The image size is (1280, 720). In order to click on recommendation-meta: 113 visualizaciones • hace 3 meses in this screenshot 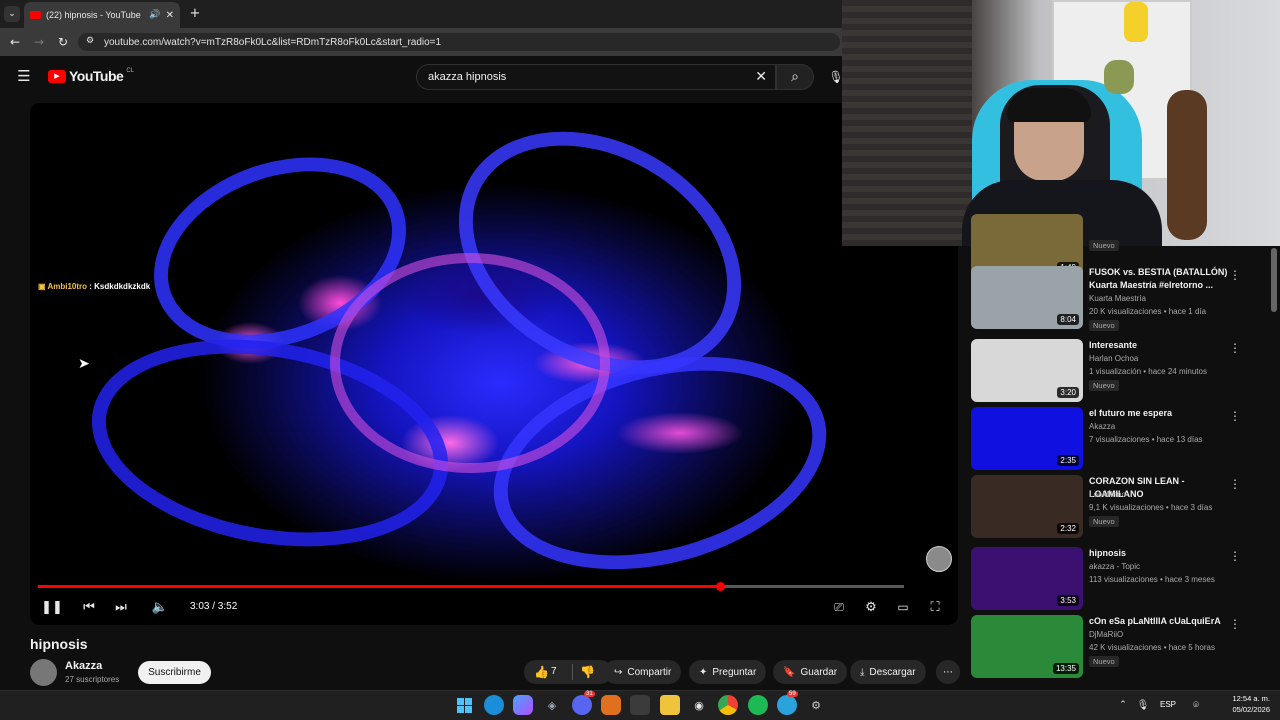, I will do `click(1152, 579)`.